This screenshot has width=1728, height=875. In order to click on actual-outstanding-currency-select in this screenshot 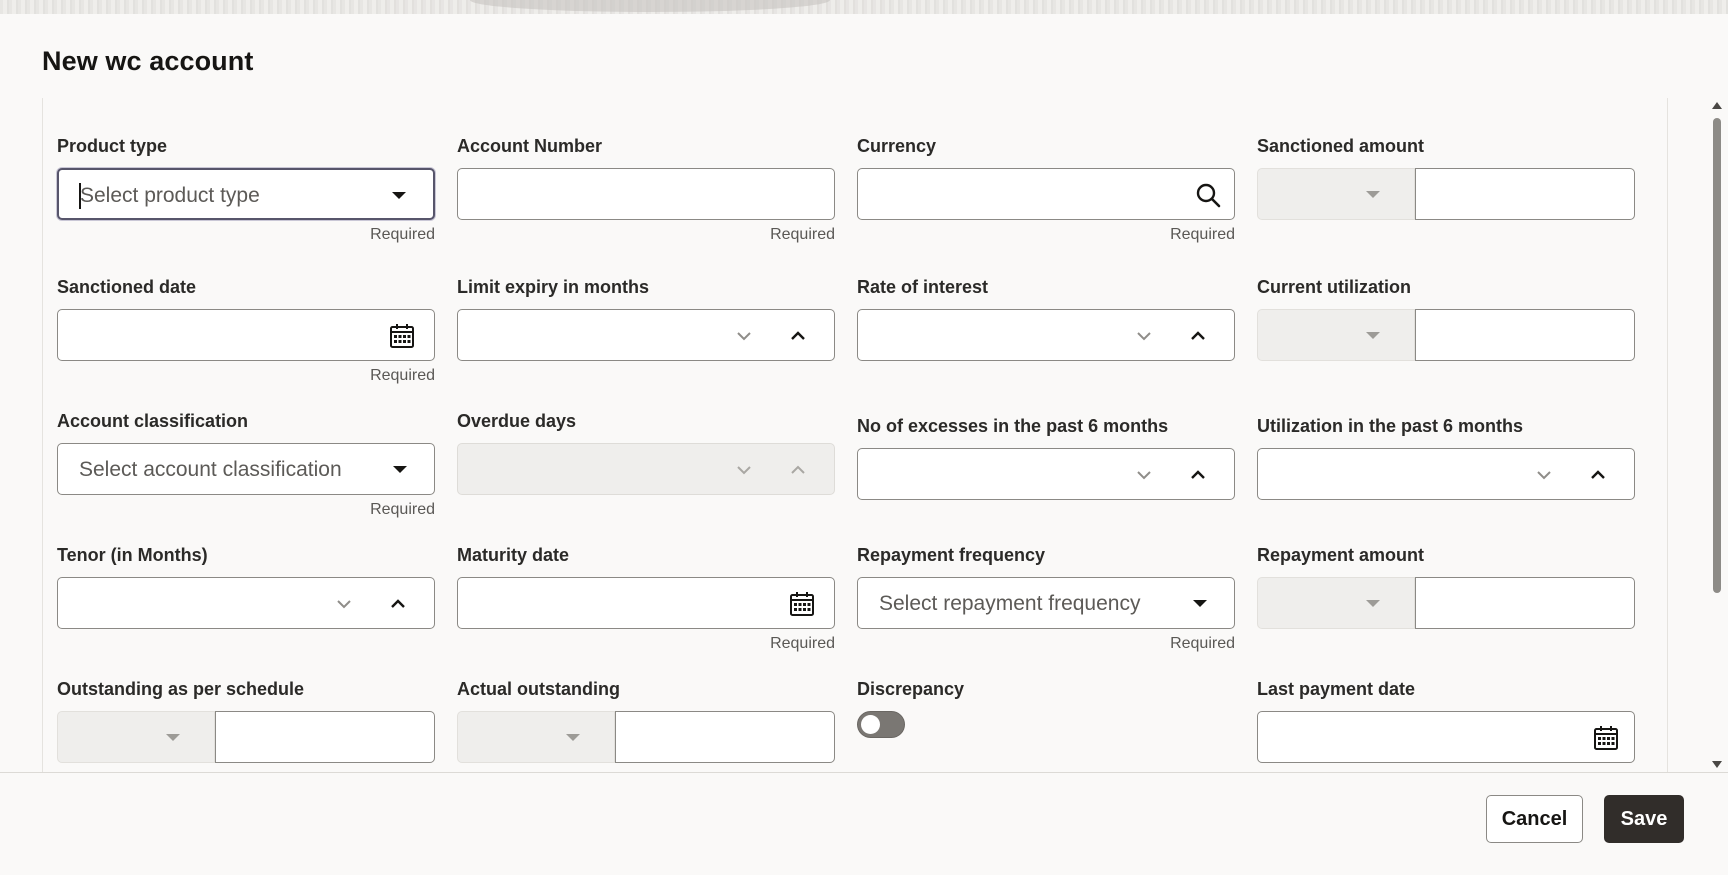, I will do `click(536, 737)`.